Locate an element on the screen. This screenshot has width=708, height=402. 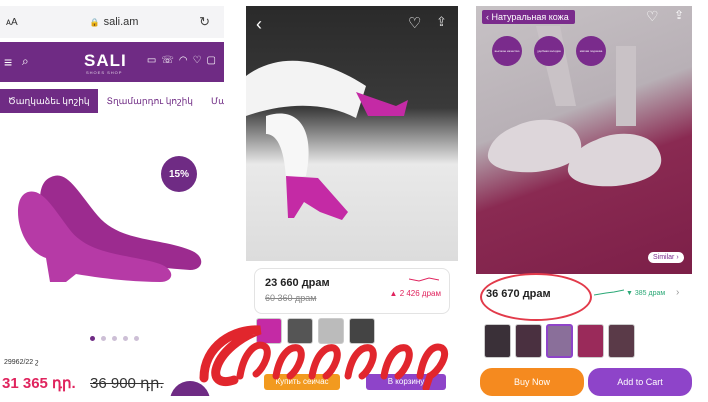
category-tabs: Ծաղկաձեւ կոշիկ Տղամարդու կոշիկ Մանկակ is located at coordinates (112, 101).